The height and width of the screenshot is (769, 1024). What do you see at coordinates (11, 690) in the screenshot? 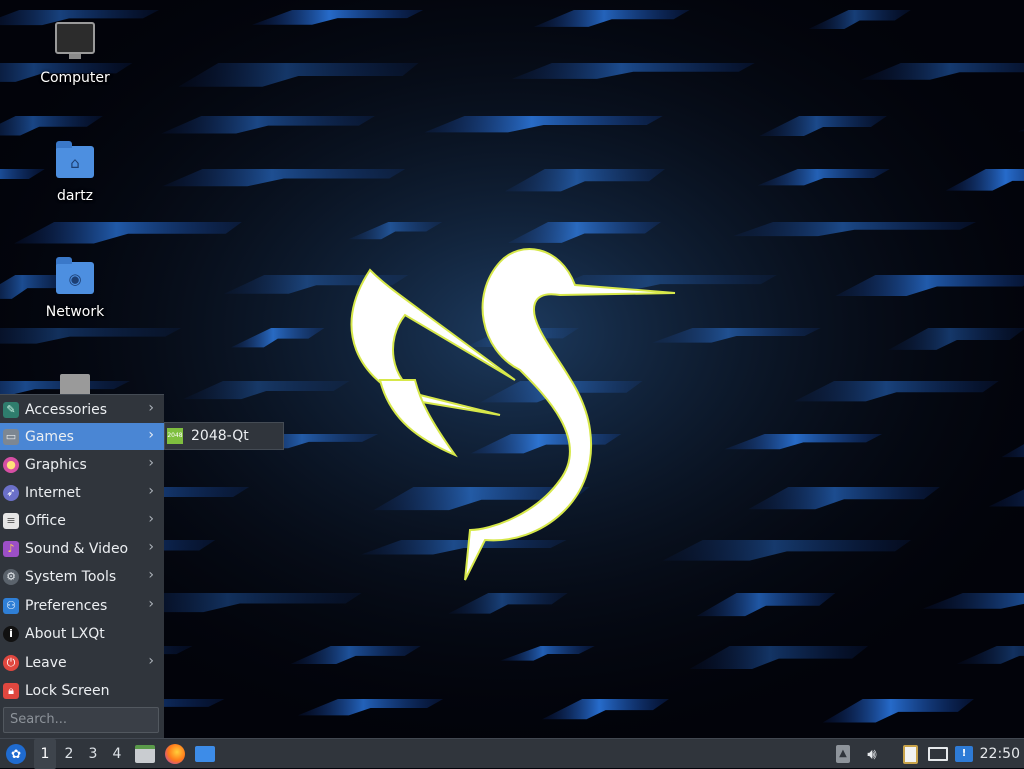
I see `lock-icon: 🔒︎` at bounding box center [11, 690].